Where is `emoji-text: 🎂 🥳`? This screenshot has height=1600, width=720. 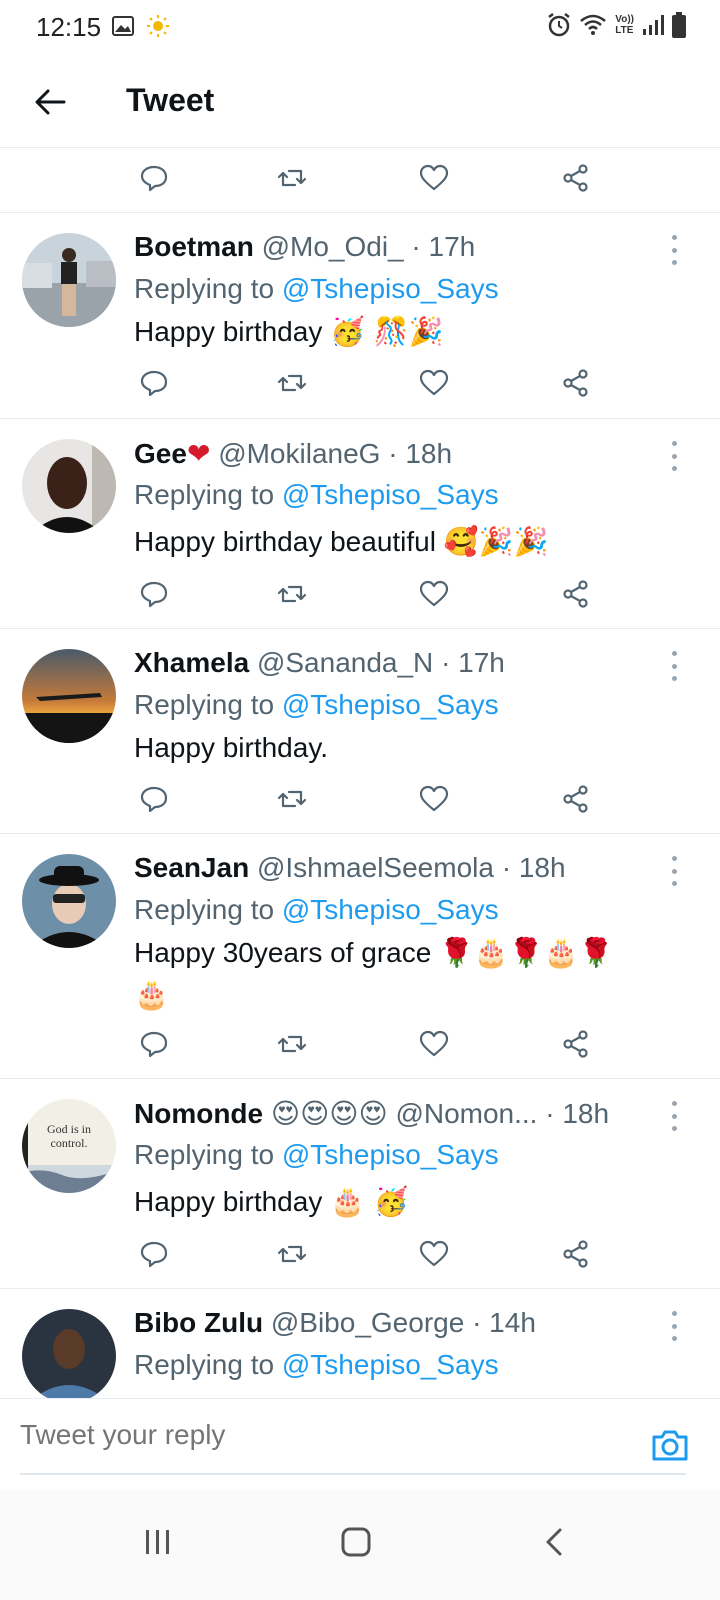 emoji-text: 🎂 🥳 is located at coordinates (369, 1201).